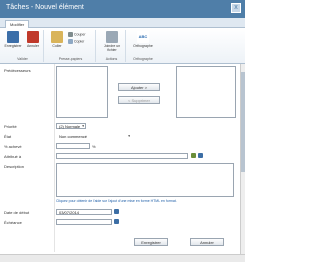 Image resolution: width=320 pixels, height=262 pixels. I want to click on form-cancel-button: Annuler, so click(207, 242).